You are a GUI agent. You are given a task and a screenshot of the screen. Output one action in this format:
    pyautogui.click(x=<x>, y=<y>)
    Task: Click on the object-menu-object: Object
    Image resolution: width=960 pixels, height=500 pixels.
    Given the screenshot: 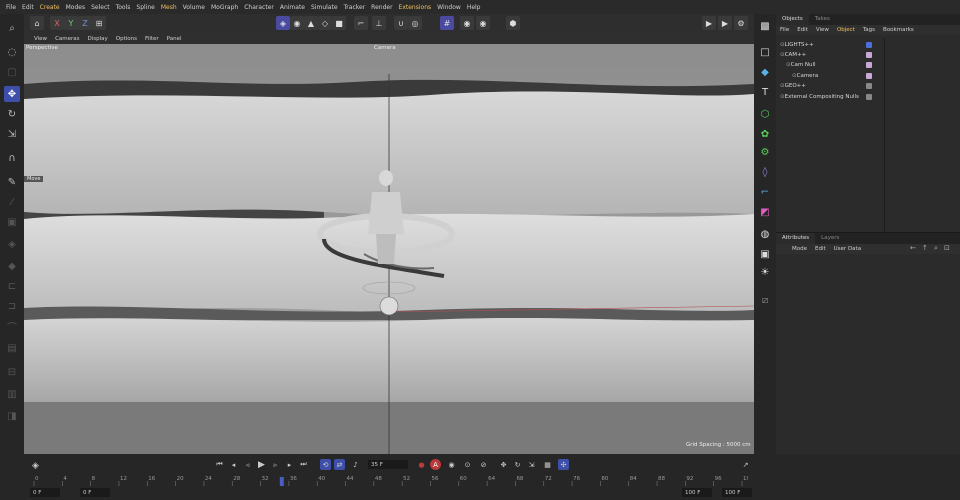 What is the action you would take?
    pyautogui.click(x=846, y=30)
    